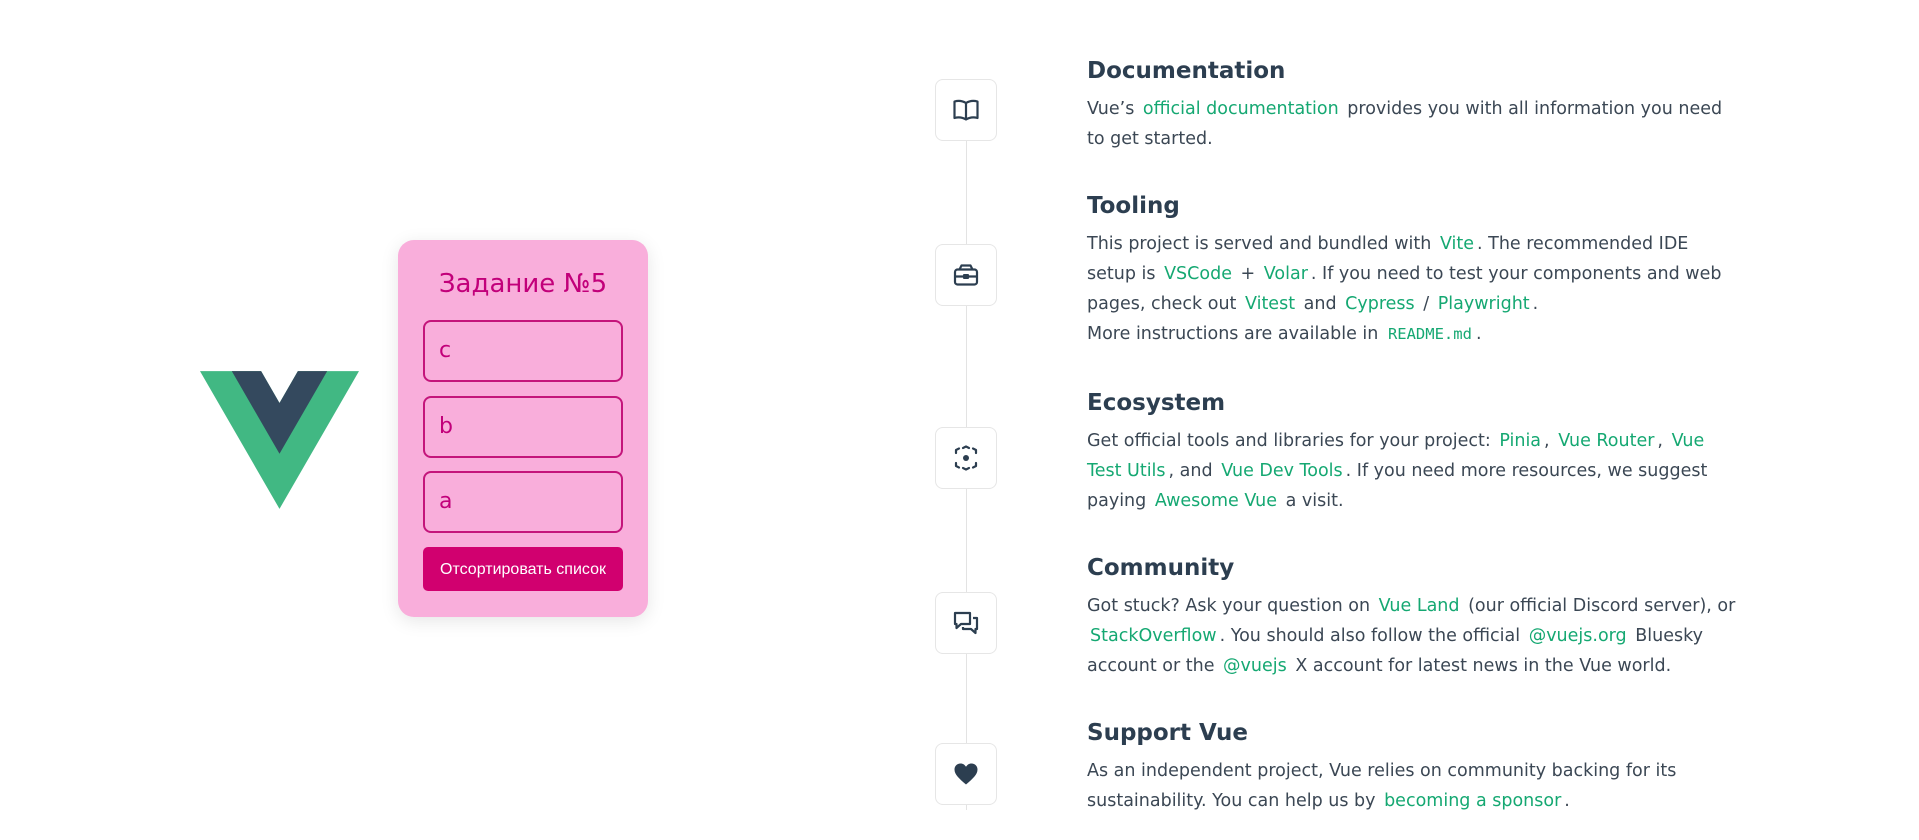 This screenshot has width=1919, height=840. What do you see at coordinates (1255, 666) in the screenshot?
I see `x-link: @vuejs` at bounding box center [1255, 666].